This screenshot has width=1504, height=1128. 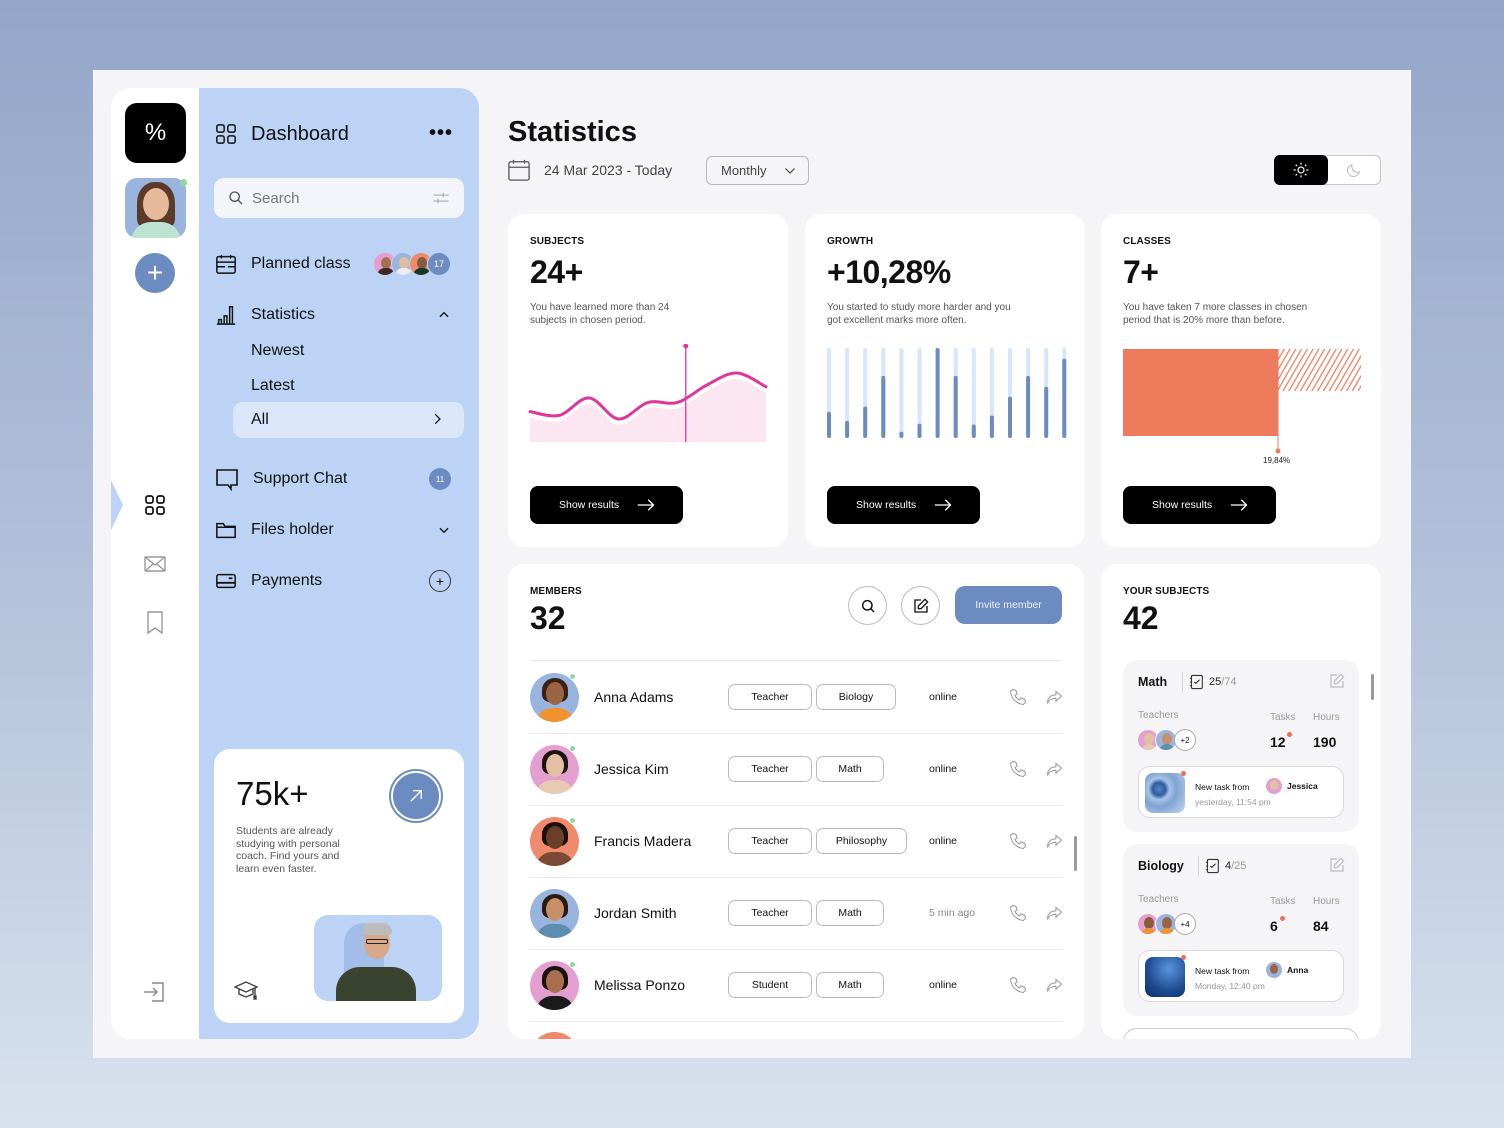 I want to click on member-row: Melissa Ponzo Student Math online, so click(x=796, y=985).